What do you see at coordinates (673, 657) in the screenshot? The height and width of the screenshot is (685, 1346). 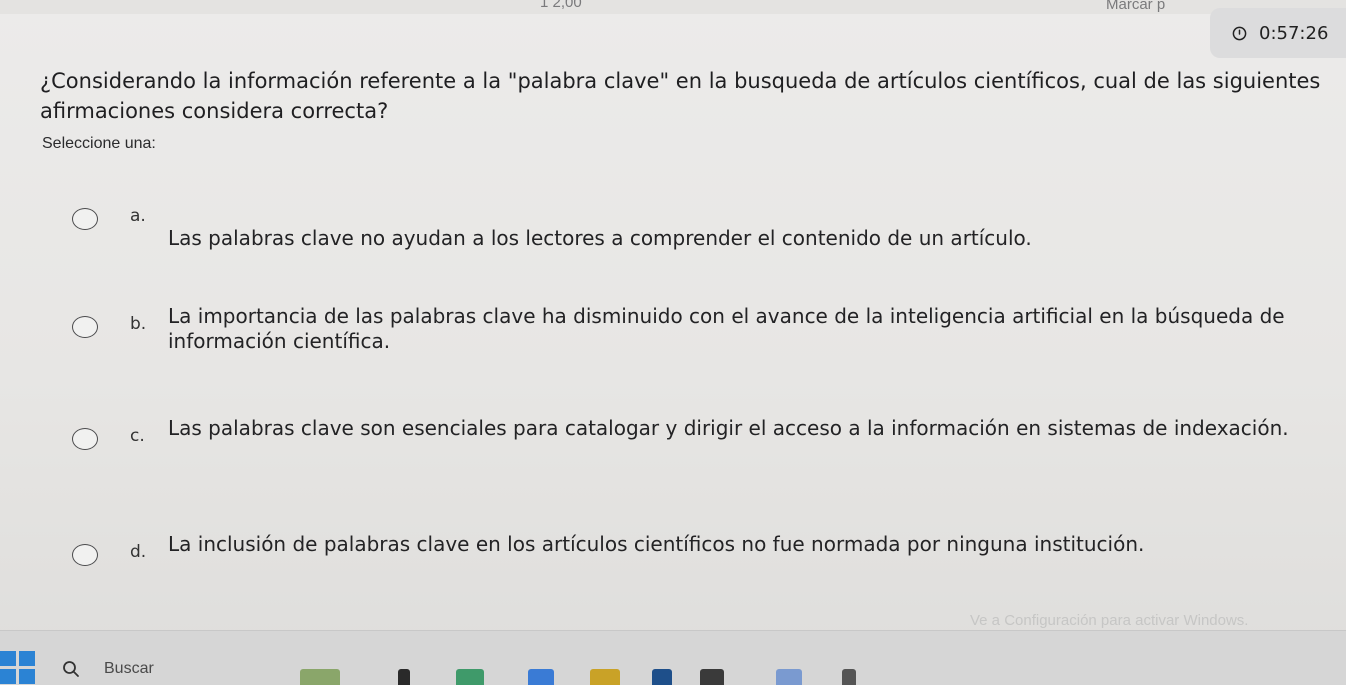 I see `taskbar: Buscar` at bounding box center [673, 657].